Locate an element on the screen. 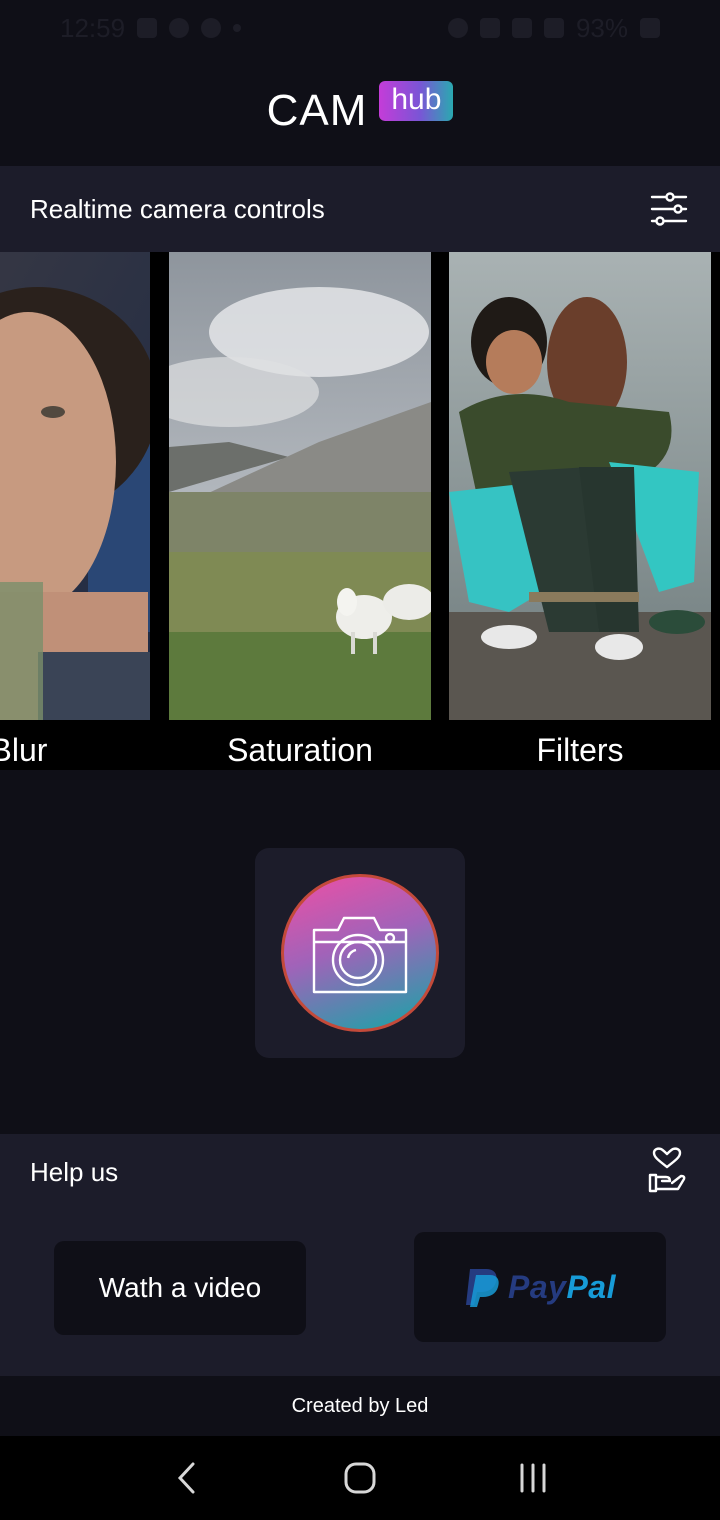 This screenshot has height=1520, width=720. blur-preview-image is located at coordinates (75, 486).